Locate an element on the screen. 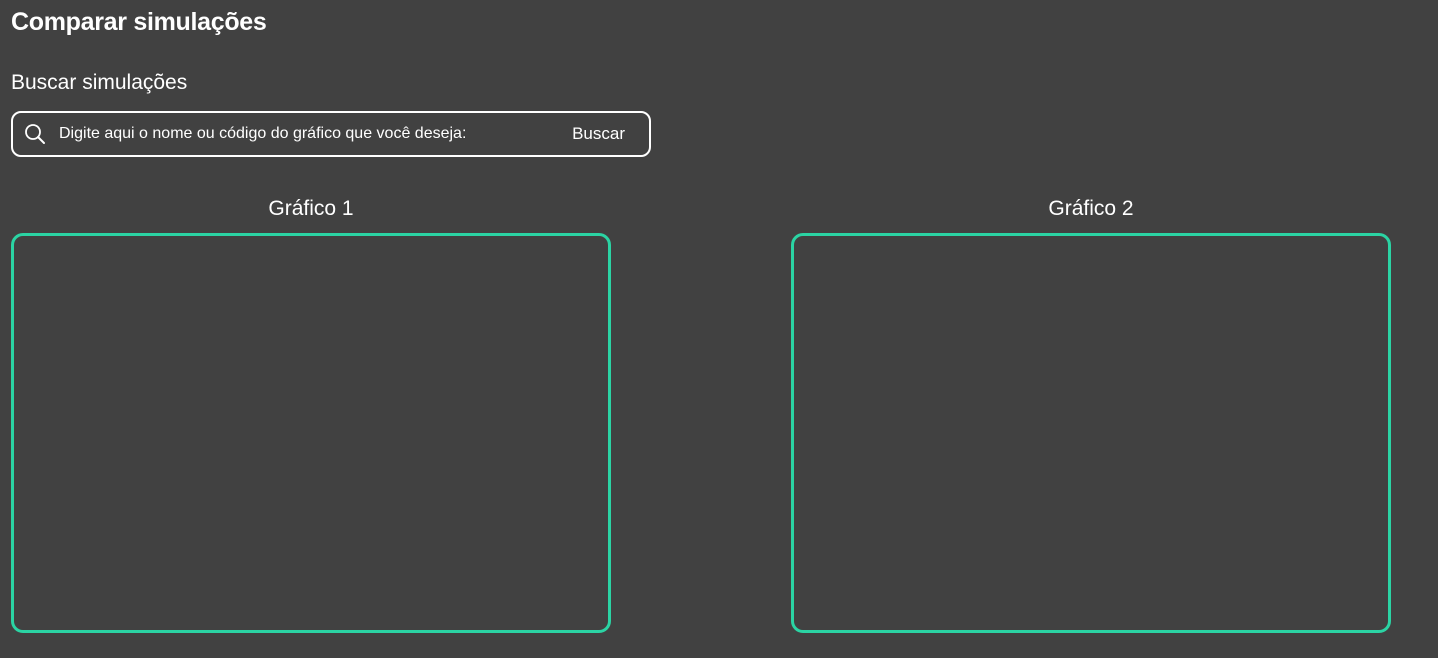  search-icon is located at coordinates (35, 134).